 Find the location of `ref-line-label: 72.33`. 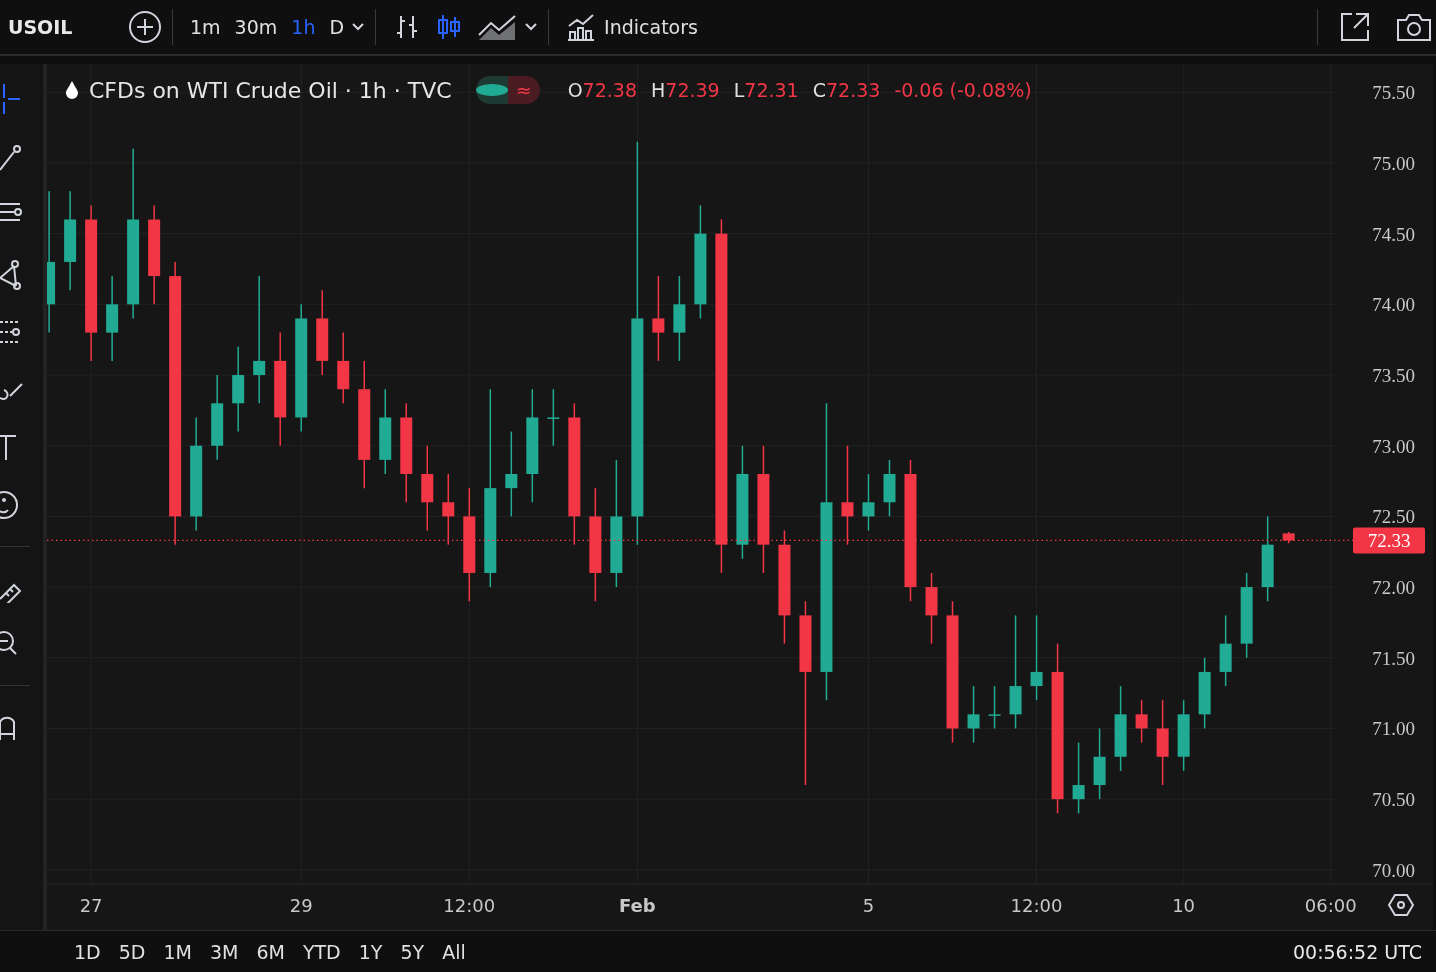

ref-line-label: 72.33 is located at coordinates (1389, 541).